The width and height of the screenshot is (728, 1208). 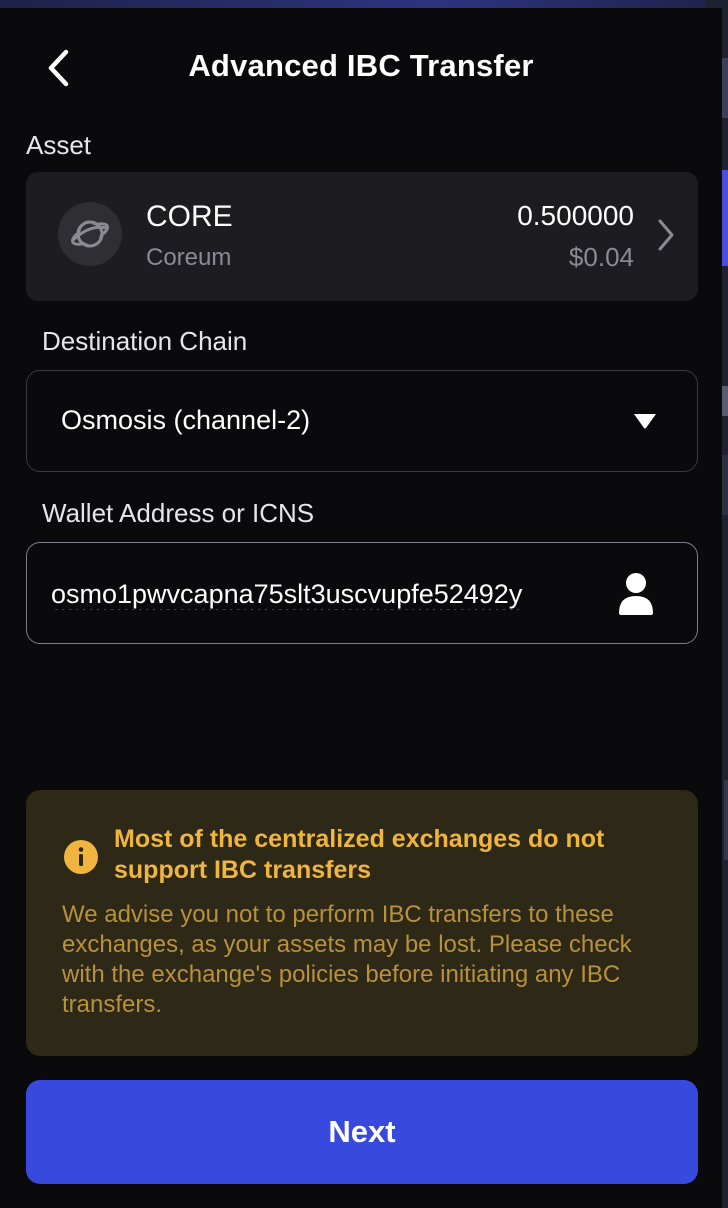 What do you see at coordinates (362, 1132) in the screenshot?
I see `next-button: Next` at bounding box center [362, 1132].